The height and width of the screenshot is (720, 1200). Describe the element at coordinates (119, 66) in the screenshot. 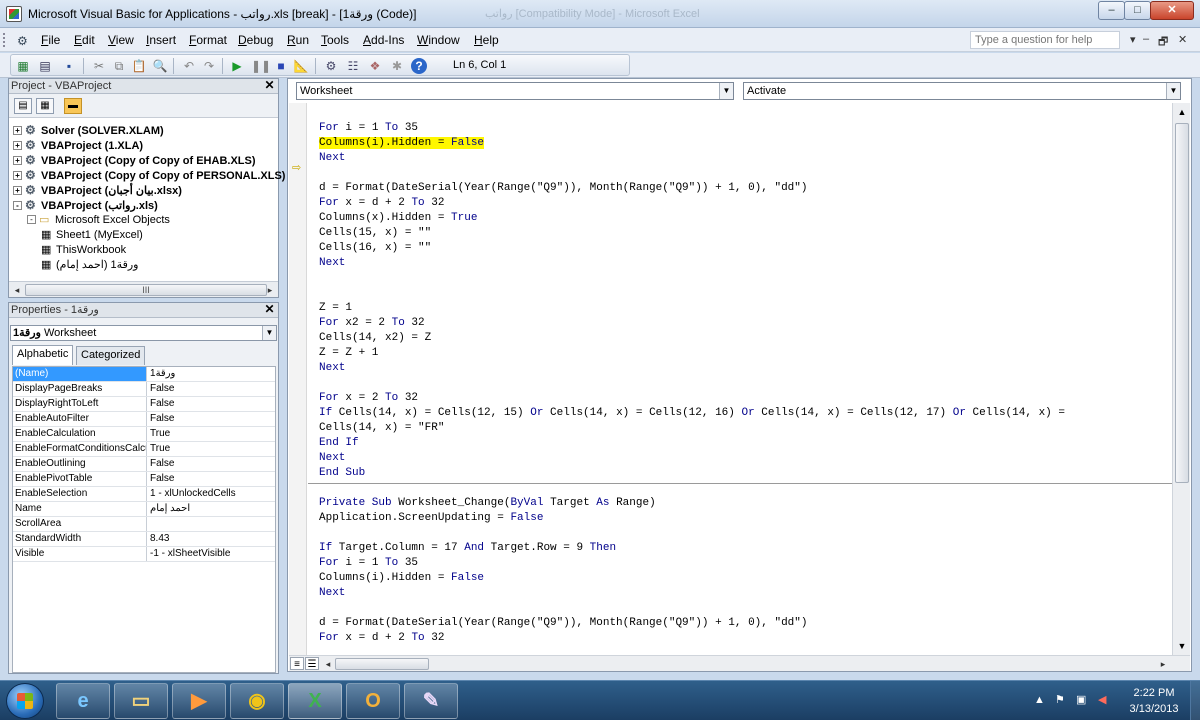

I see `copy-icon: ⧉` at that location.